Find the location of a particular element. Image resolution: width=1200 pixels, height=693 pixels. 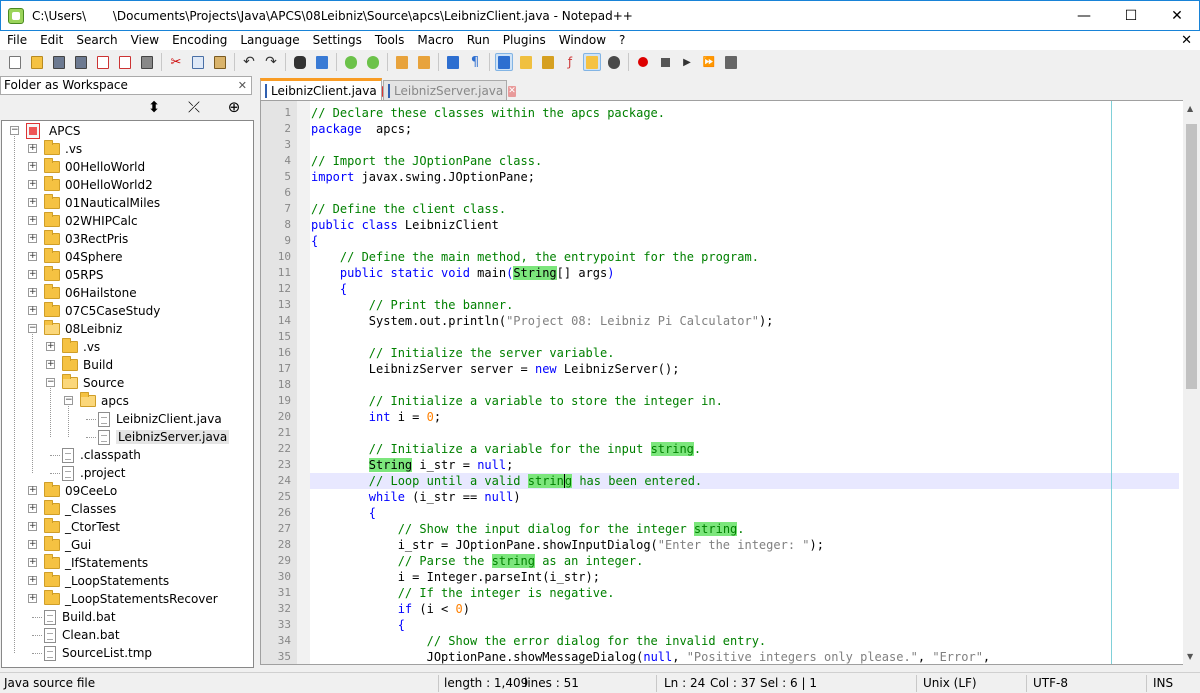

run-macro-multiple-icon: ⏩ is located at coordinates (709, 62).